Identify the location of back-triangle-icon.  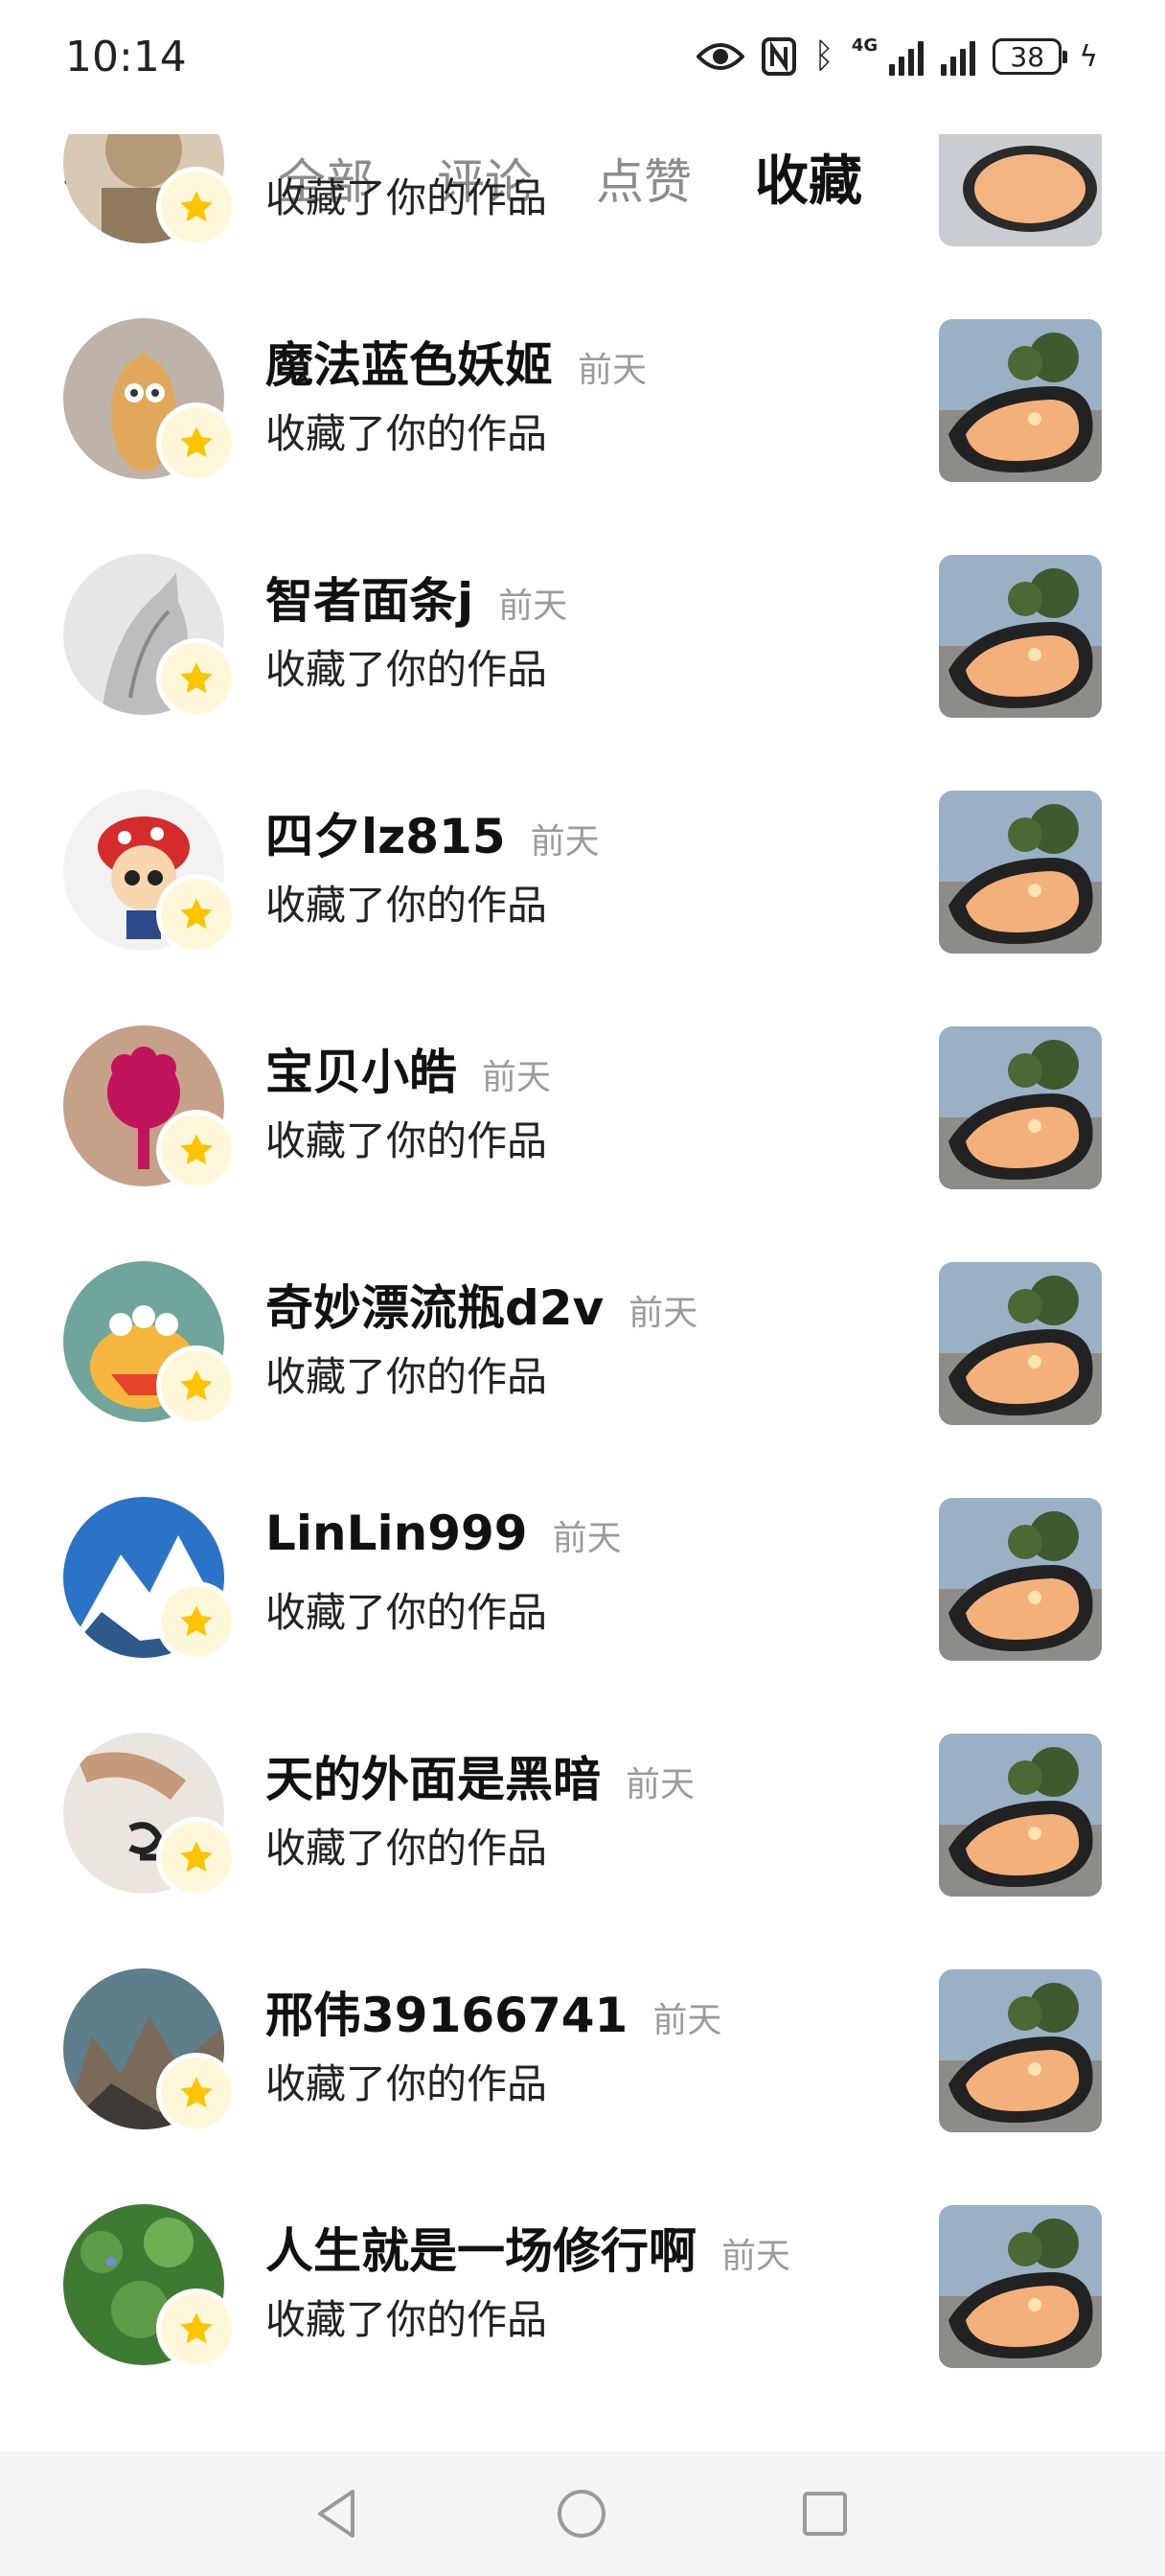
(336, 2514).